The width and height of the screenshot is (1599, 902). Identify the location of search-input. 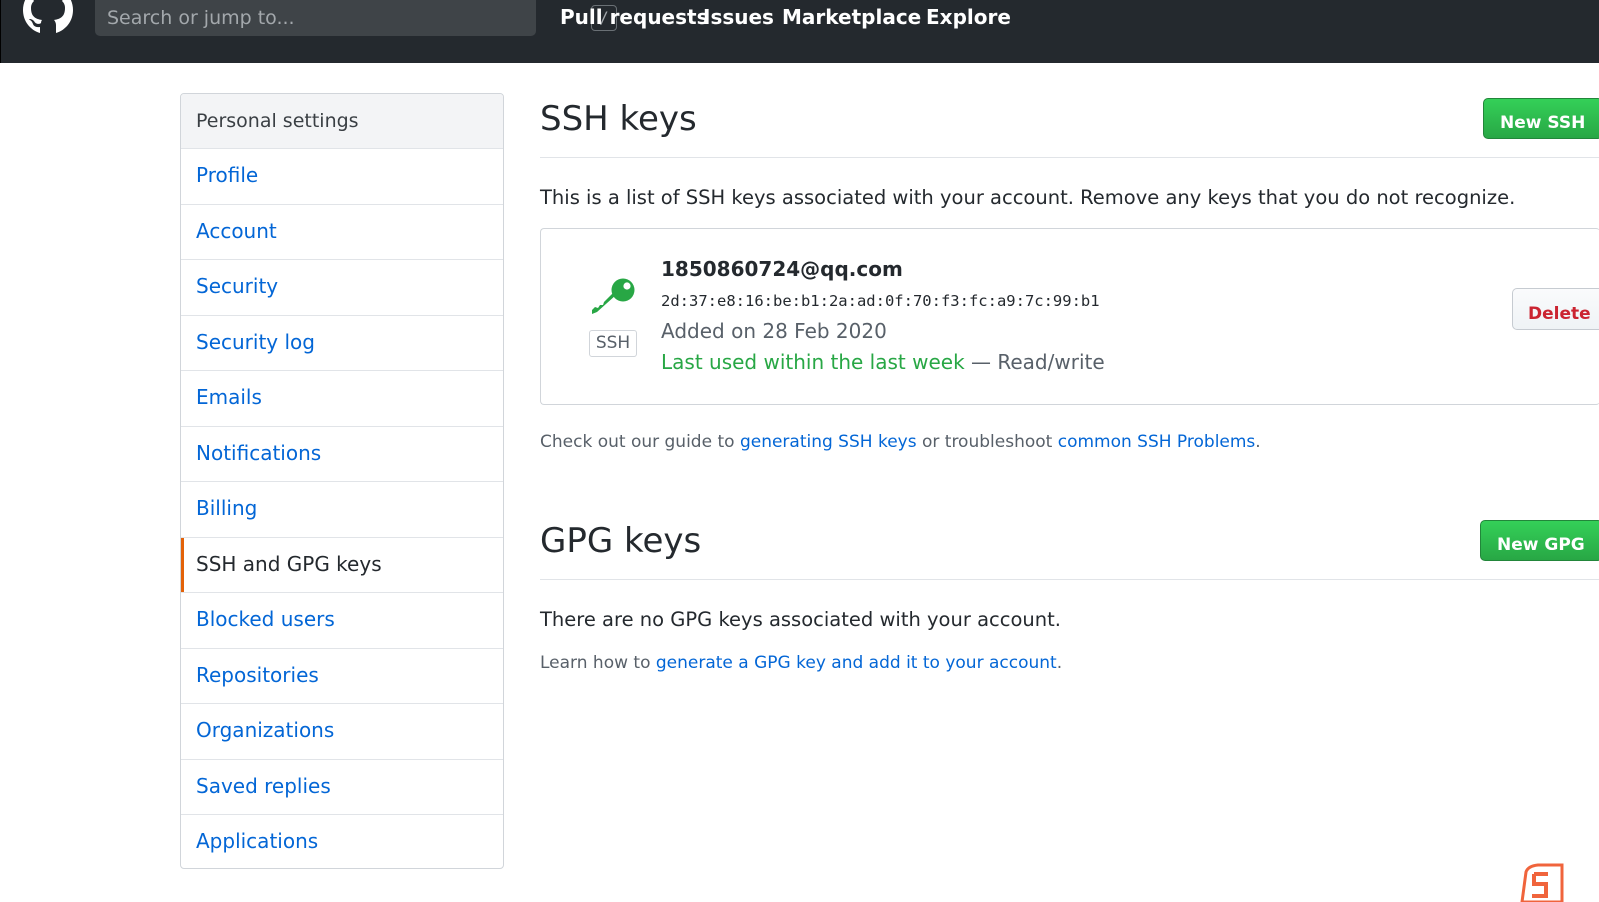
(297, 18).